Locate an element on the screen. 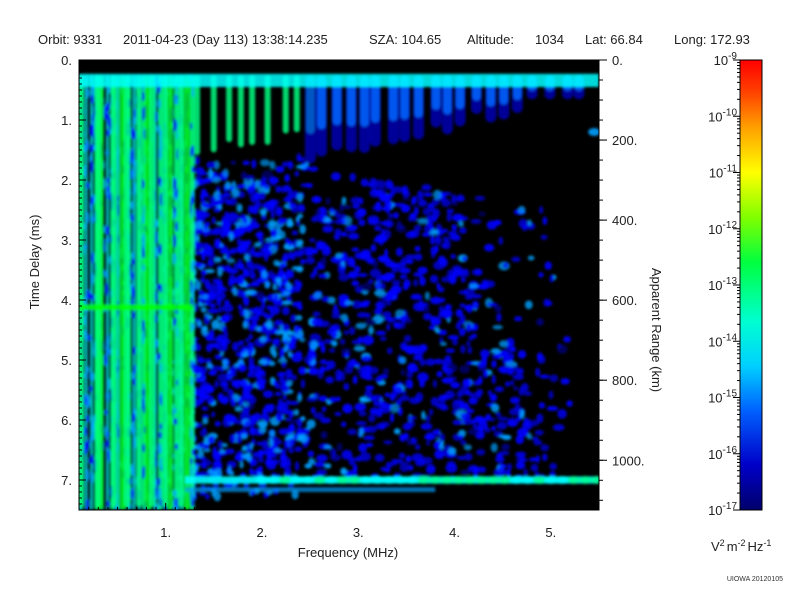 The width and height of the screenshot is (800, 600). y2-axis-title: Apparent Range (km) is located at coordinates (656, 330).